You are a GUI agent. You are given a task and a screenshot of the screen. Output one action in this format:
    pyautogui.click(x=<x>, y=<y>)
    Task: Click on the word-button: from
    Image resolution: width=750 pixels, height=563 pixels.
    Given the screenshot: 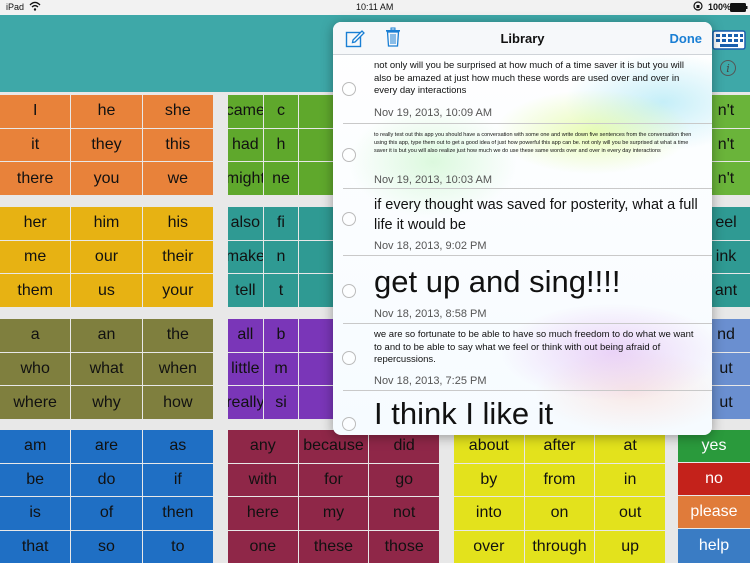 What is the action you would take?
    pyautogui.click(x=559, y=479)
    